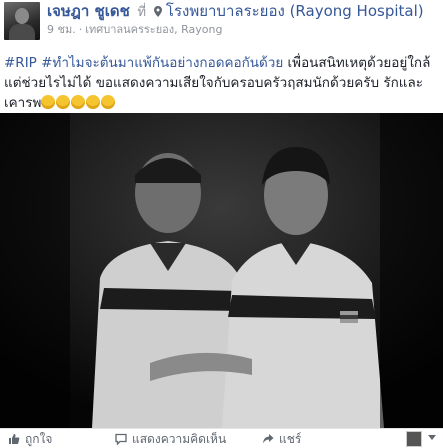 This screenshot has height=448, width=443. What do you see at coordinates (142, 12) in the screenshot?
I see `at-label: ที่` at bounding box center [142, 12].